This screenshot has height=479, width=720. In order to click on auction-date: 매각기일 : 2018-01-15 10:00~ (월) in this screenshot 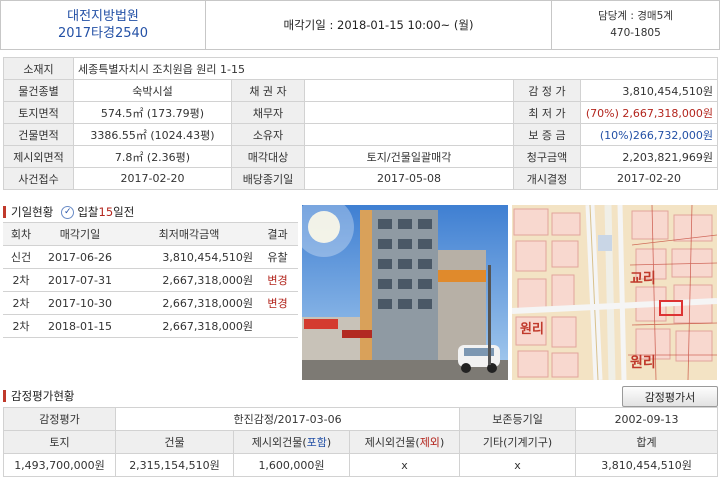, I will do `click(379, 25)`.